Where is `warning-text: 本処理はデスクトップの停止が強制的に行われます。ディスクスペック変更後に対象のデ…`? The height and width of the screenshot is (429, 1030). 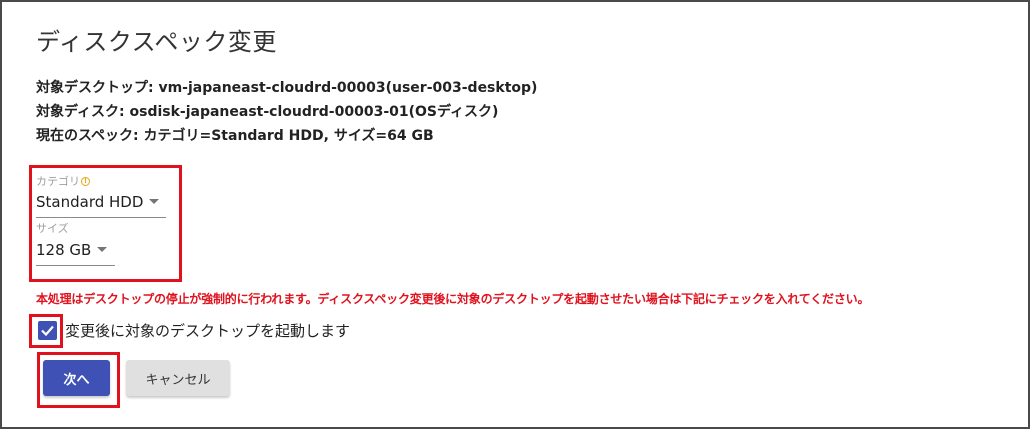 warning-text: 本処理はデスクトップの停止が強制的に行われます。ディスクスペック変更後に対象のデ… is located at coordinates (453, 299).